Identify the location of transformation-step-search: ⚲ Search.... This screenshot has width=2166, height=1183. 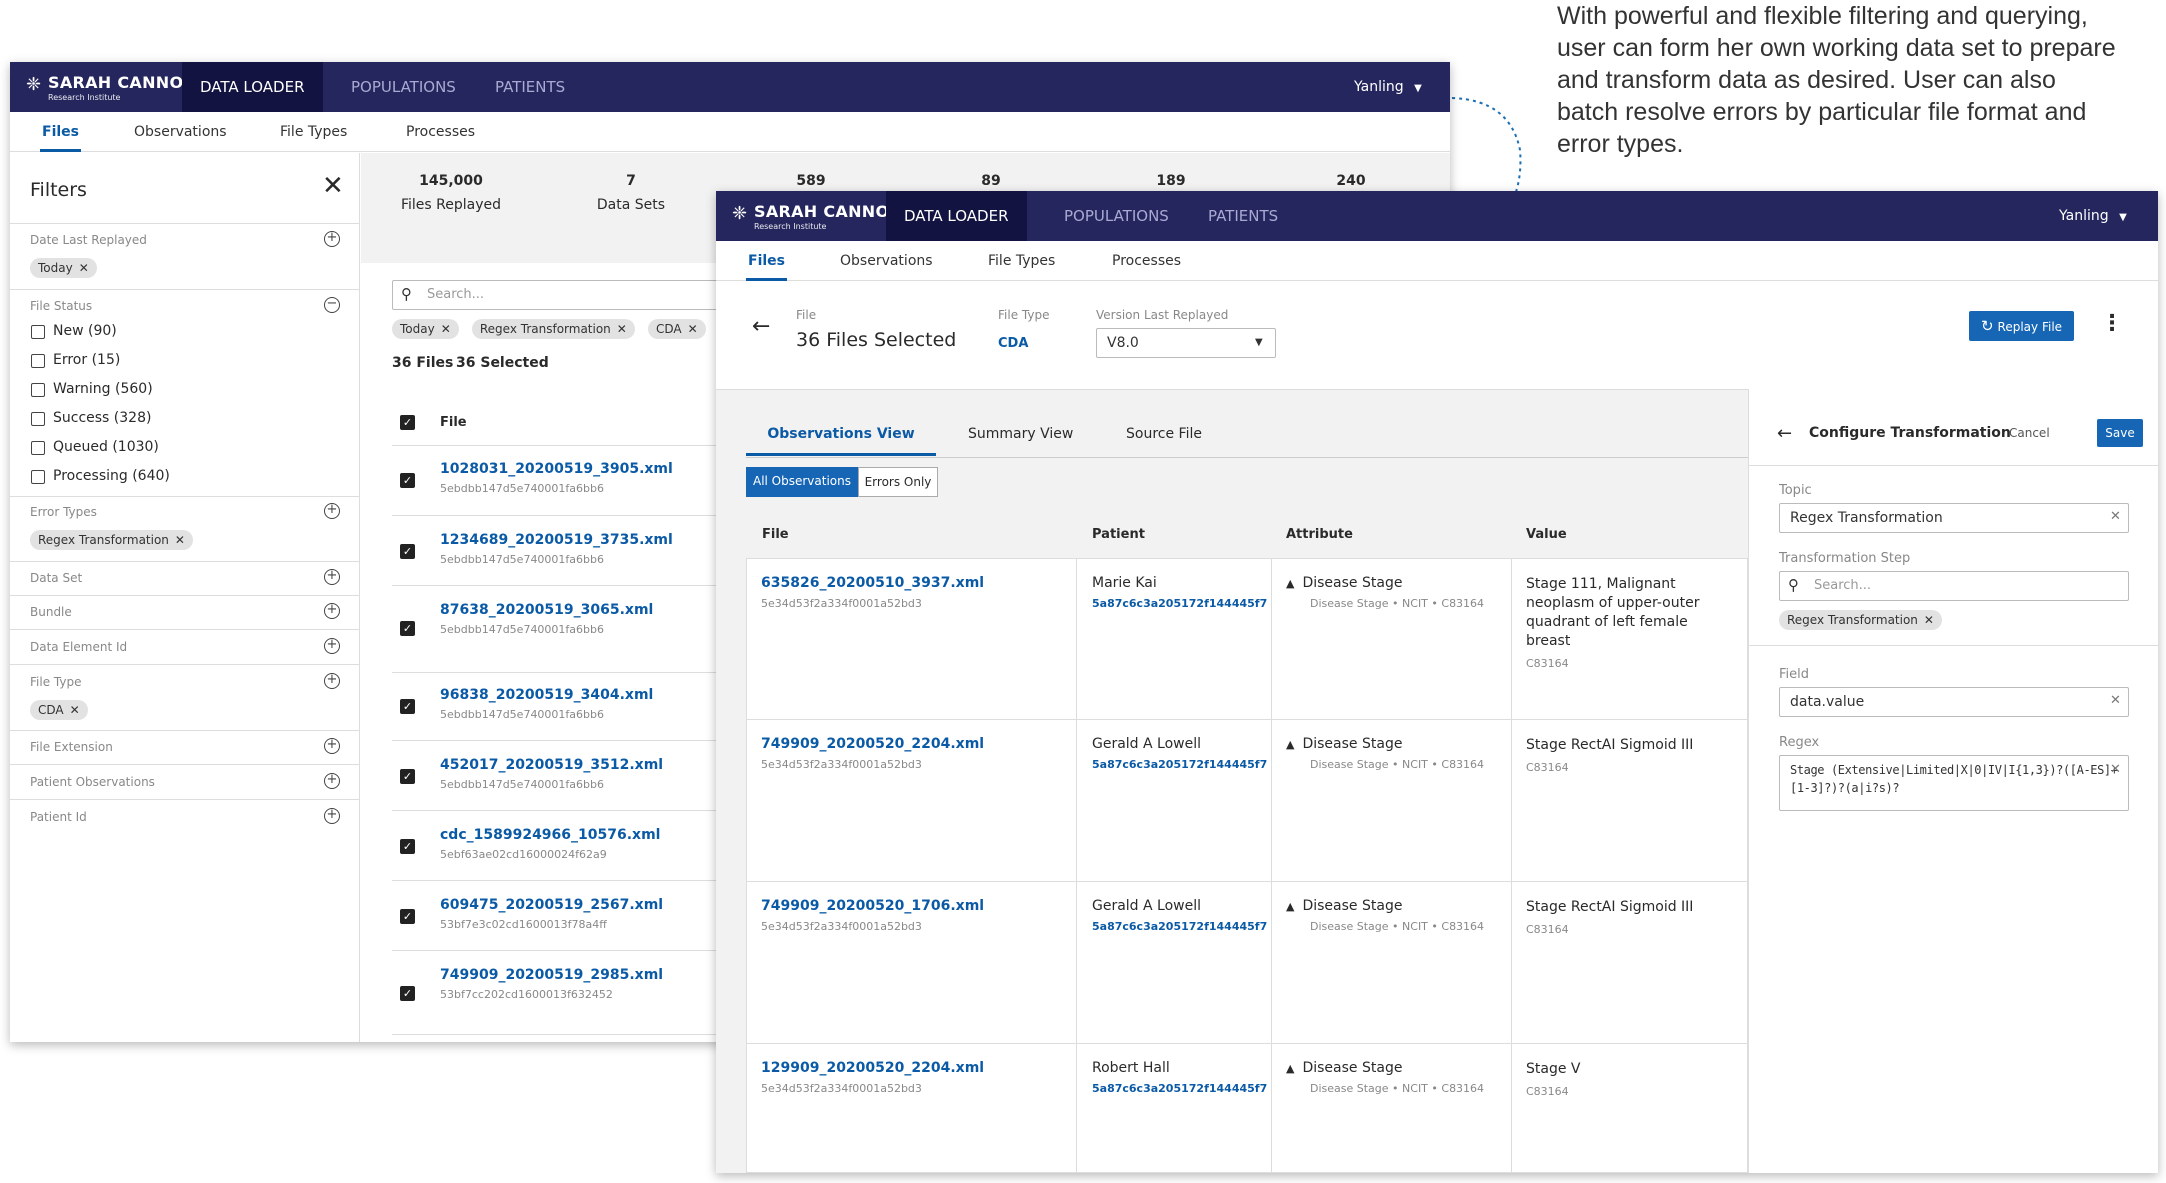
(1954, 586).